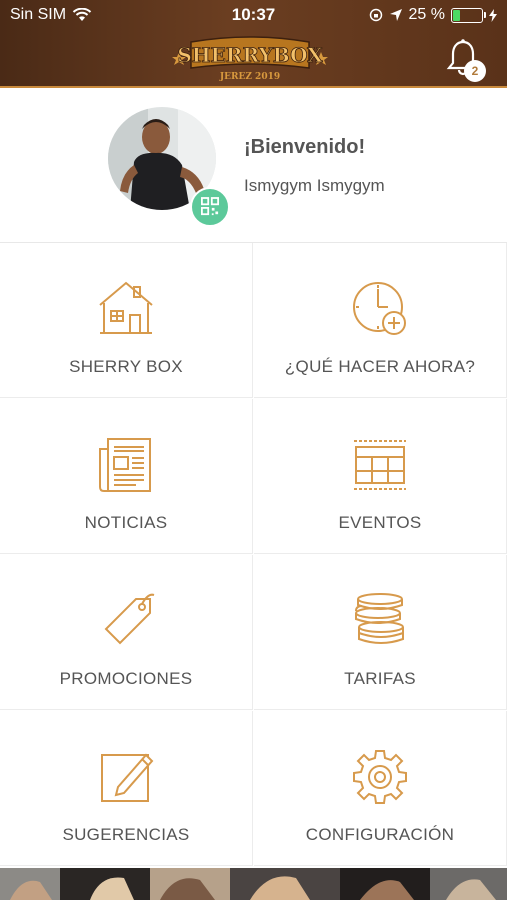 This screenshot has width=507, height=900. What do you see at coordinates (380, 777) in the screenshot?
I see `gear-icon` at bounding box center [380, 777].